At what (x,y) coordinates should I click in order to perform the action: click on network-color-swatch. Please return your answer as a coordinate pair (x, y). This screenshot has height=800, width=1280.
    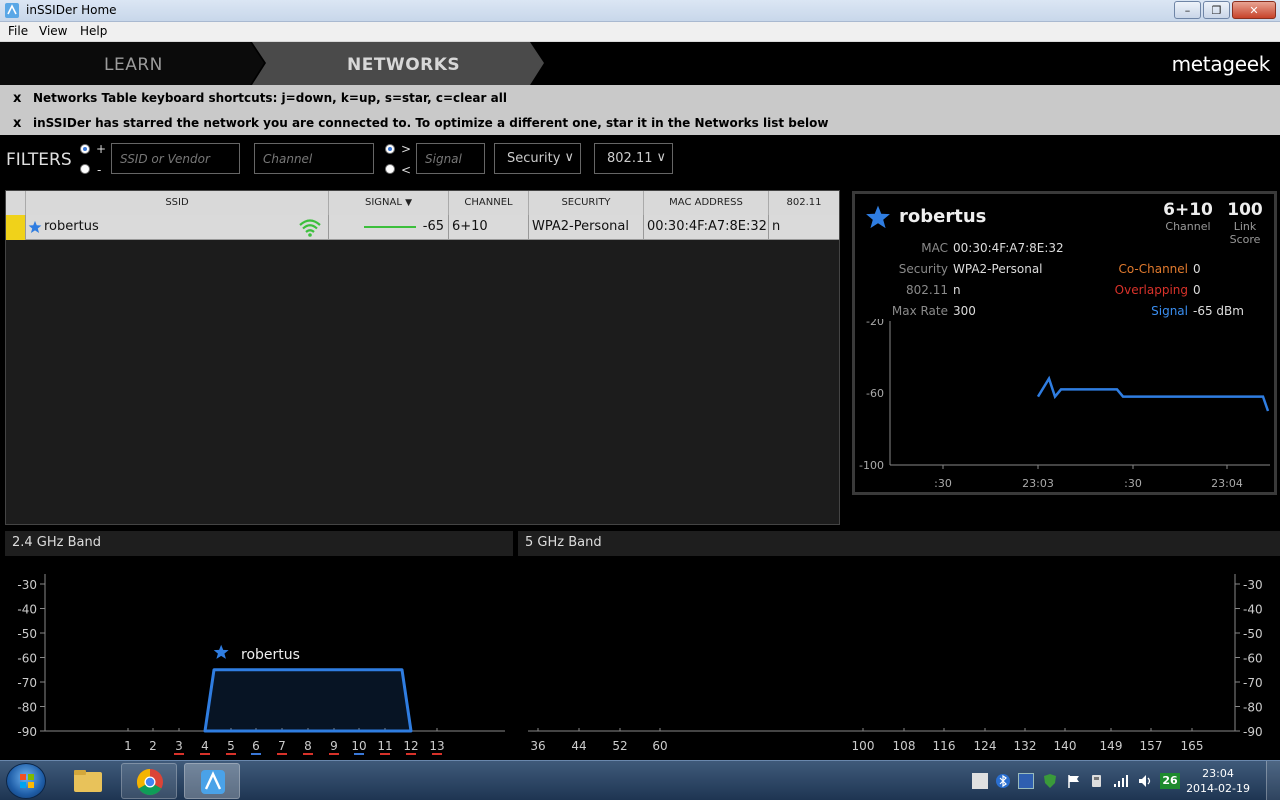
    Looking at the image, I should click on (16, 227).